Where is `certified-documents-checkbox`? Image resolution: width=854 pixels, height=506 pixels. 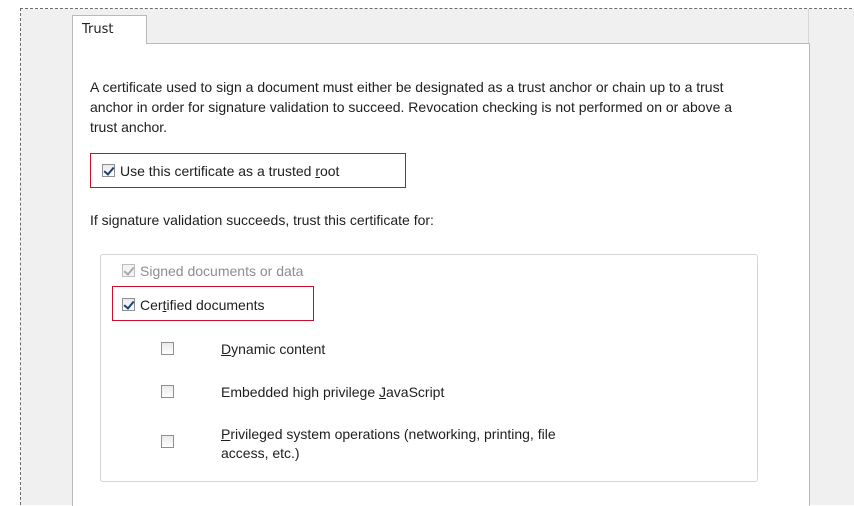
certified-documents-checkbox is located at coordinates (128, 304).